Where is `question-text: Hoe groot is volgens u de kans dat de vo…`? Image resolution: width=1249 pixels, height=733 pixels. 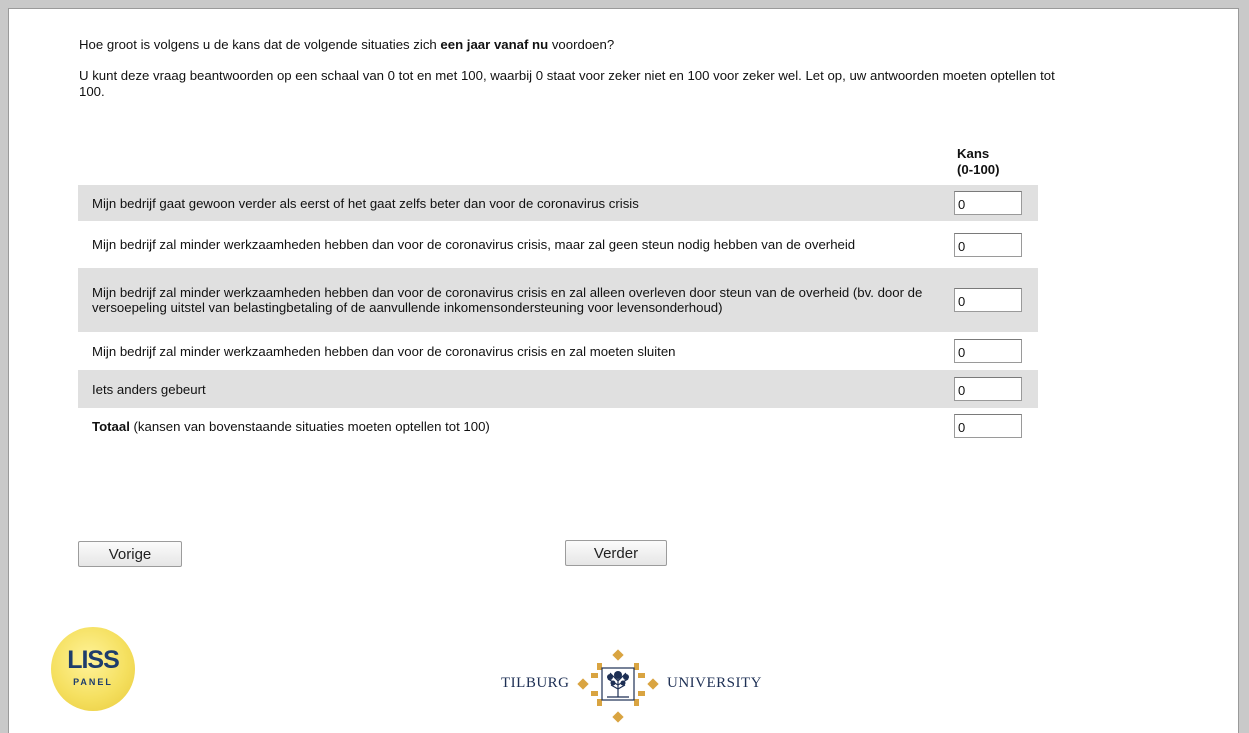 question-text: Hoe groot is volgens u de kans dat de vo… is located at coordinates (569, 45).